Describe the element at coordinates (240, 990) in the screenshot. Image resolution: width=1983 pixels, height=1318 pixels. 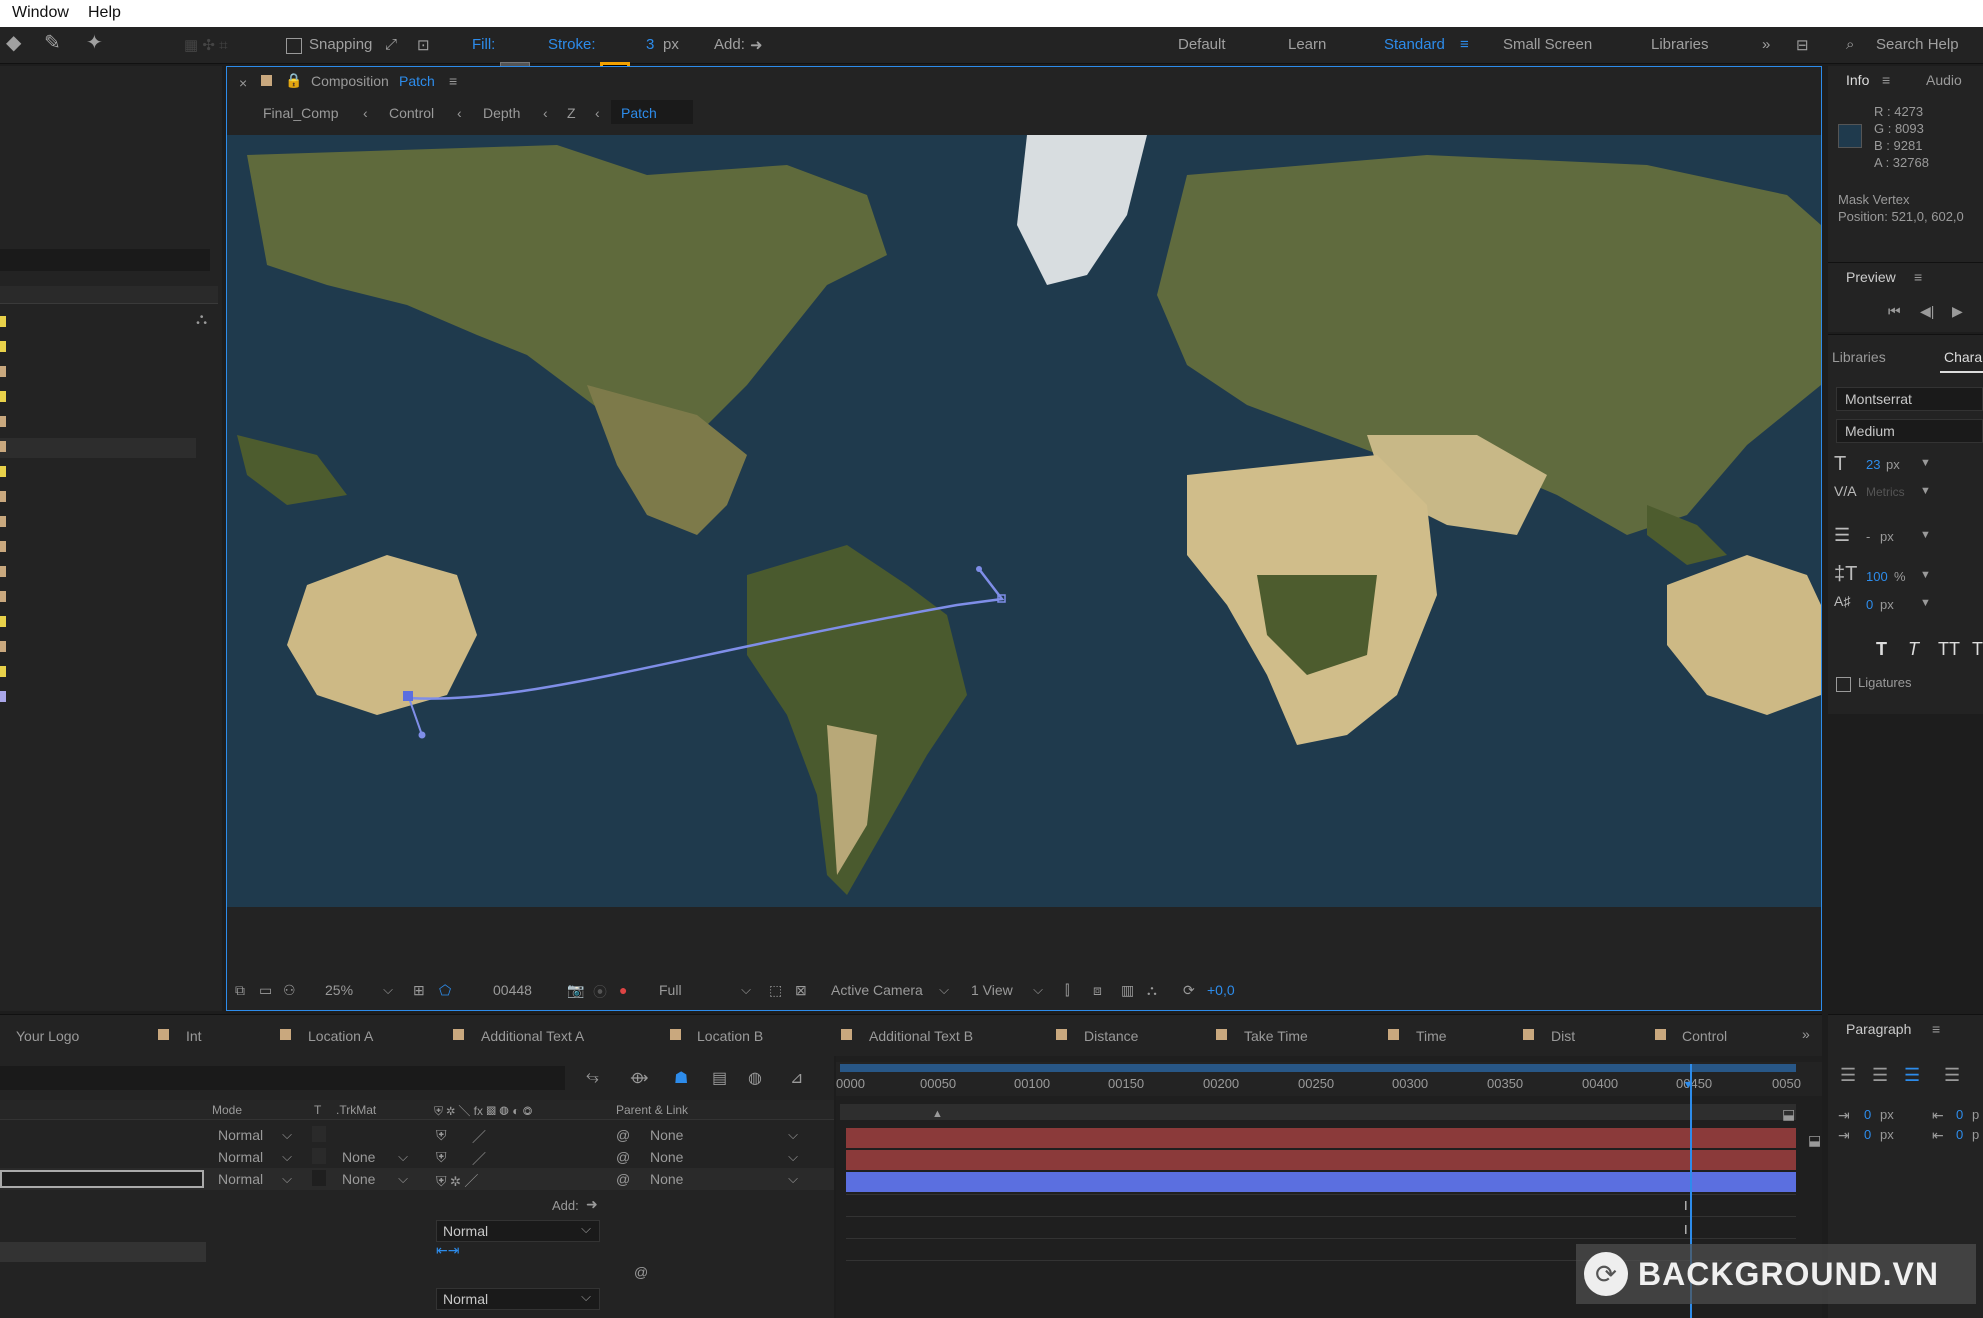
I see `always-preview-icon: ⧉` at that location.